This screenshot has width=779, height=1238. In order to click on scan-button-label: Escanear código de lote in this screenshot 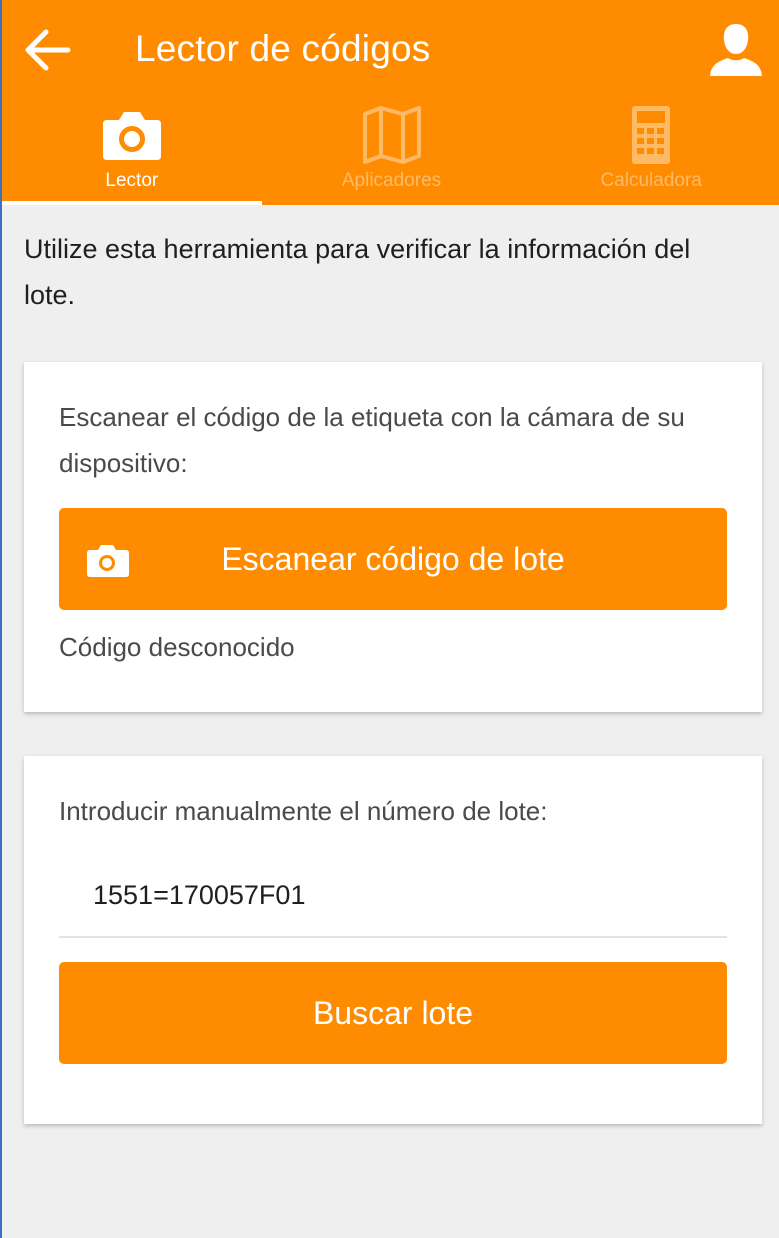, I will do `click(393, 558)`.